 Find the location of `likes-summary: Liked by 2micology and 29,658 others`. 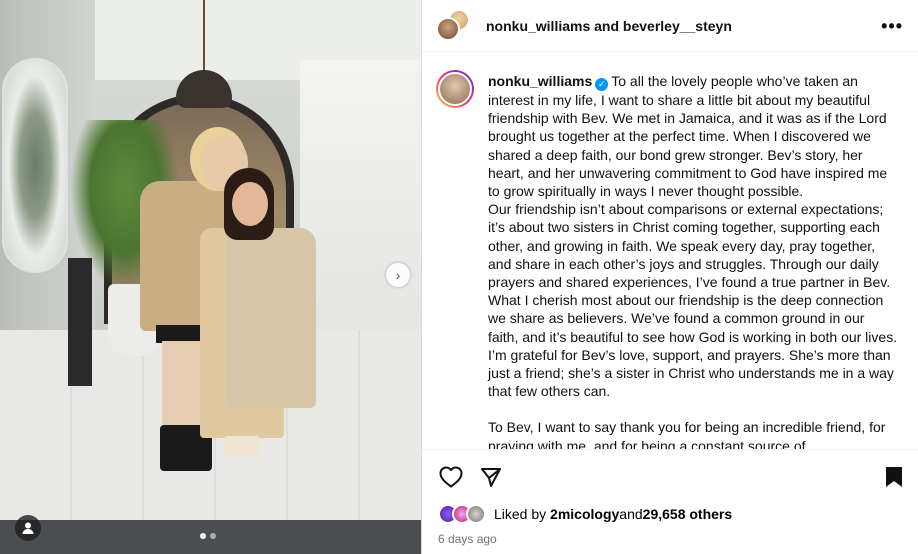

likes-summary: Liked by 2micology and 29,658 others is located at coordinates (585, 514).